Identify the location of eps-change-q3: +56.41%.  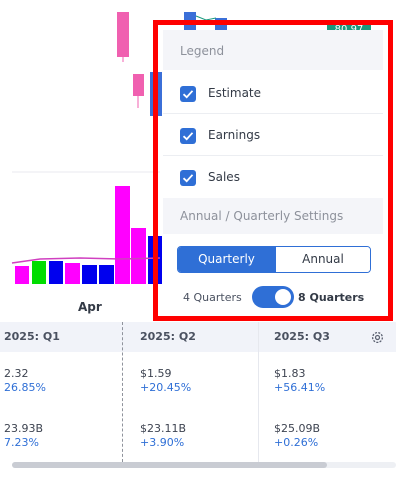
(300, 387).